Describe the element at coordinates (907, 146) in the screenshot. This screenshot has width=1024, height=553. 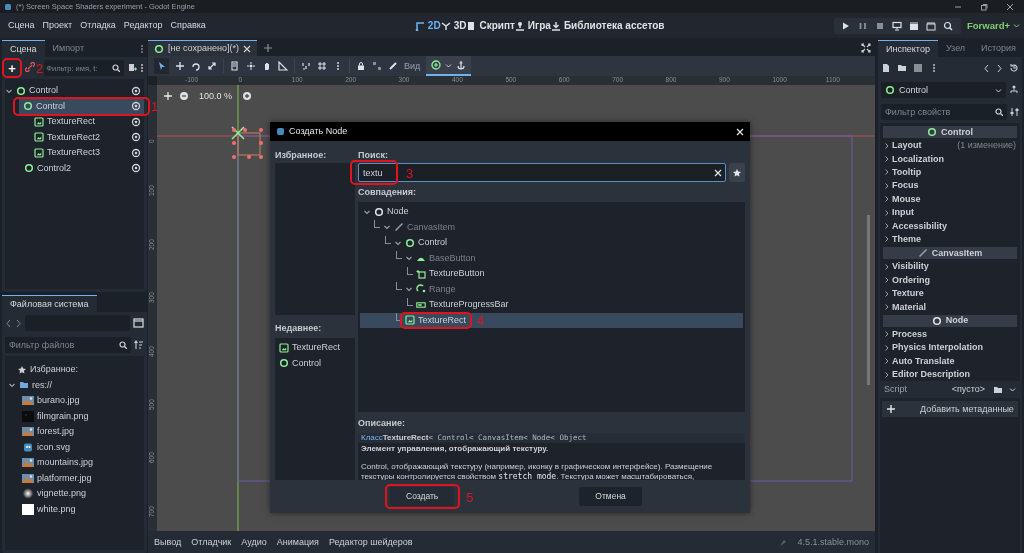
I see `property-group: Layout` at that location.